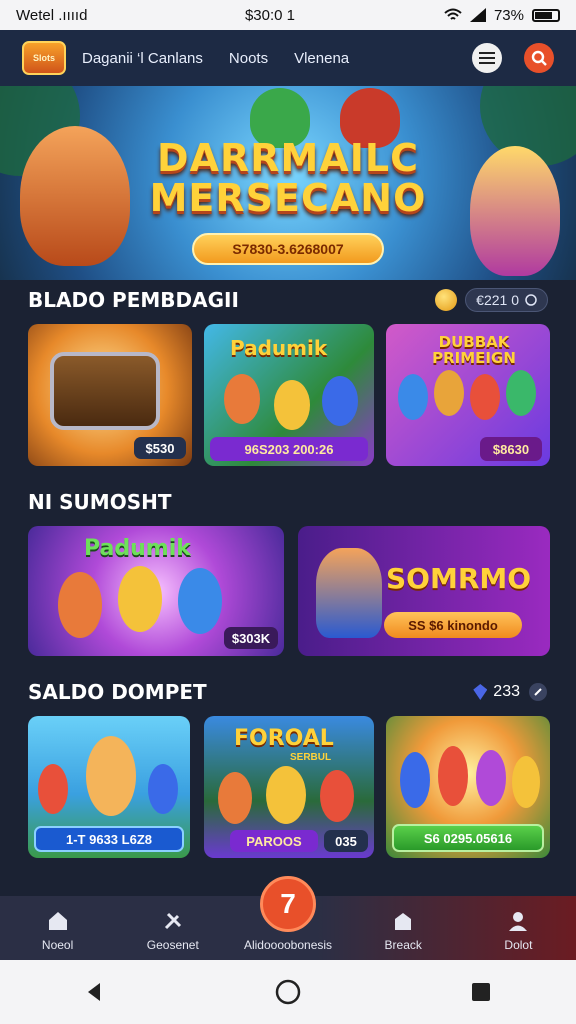 The height and width of the screenshot is (1024, 576). What do you see at coordinates (251, 638) in the screenshot?
I see `card-price: $303K` at bounding box center [251, 638].